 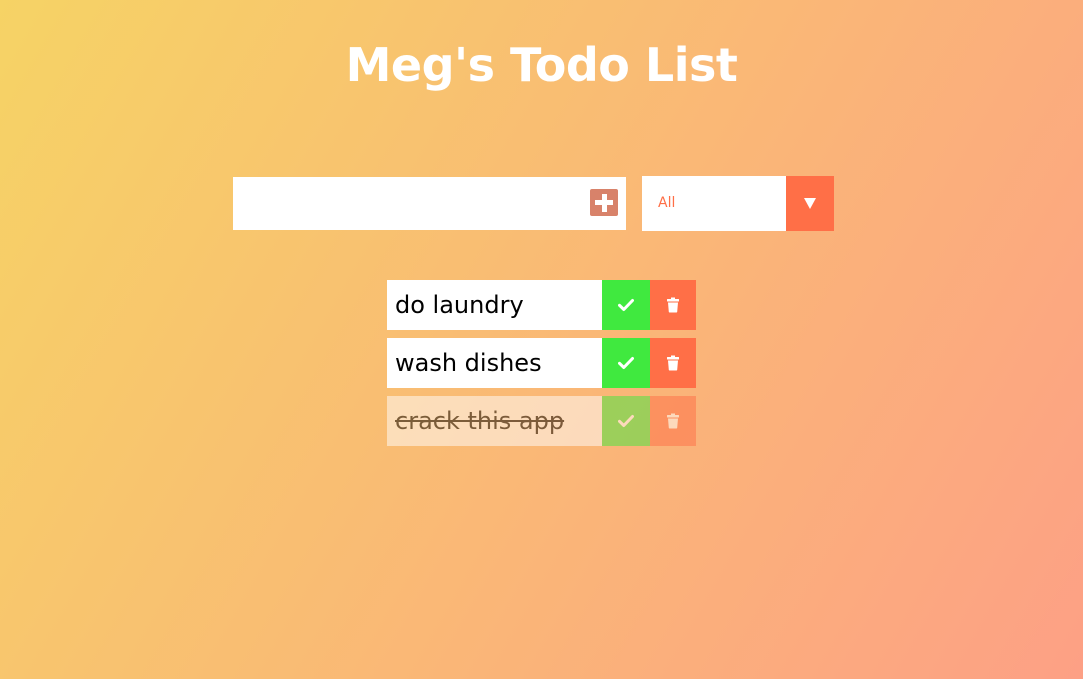 What do you see at coordinates (667, 203) in the screenshot?
I see `filter-selected-value: All` at bounding box center [667, 203].